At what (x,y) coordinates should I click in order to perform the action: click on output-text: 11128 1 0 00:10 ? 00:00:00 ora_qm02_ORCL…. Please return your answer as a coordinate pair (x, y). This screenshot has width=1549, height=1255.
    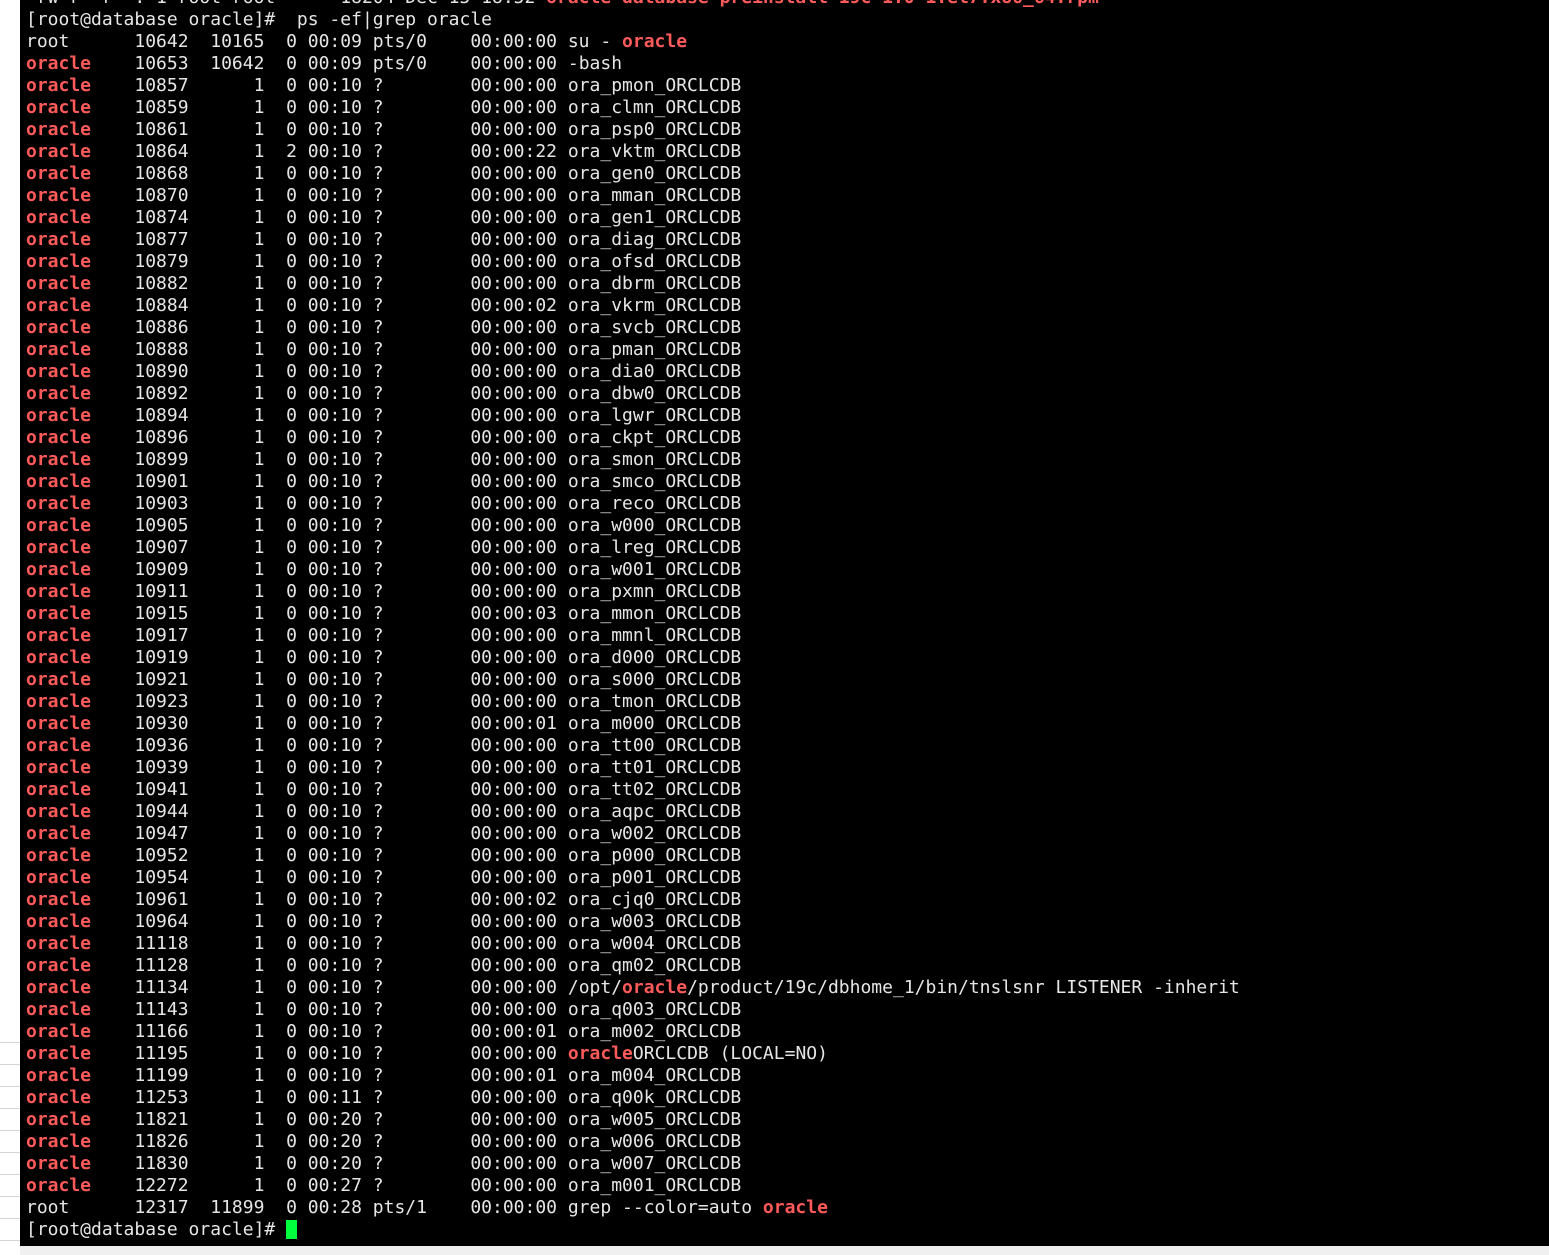
    Looking at the image, I should click on (416, 965).